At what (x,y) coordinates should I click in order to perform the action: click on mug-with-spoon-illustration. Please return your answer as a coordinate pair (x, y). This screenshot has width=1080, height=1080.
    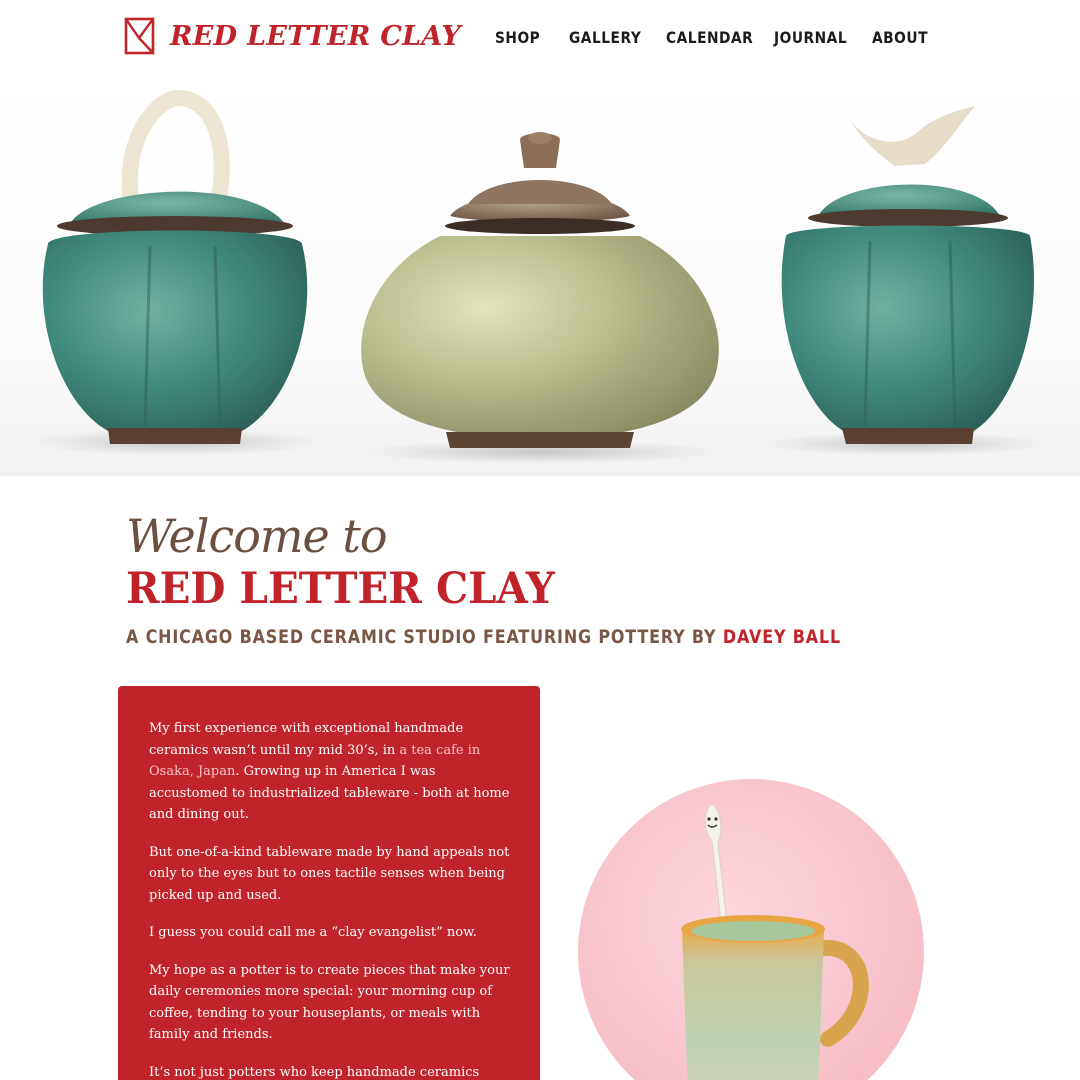
    Looking at the image, I should click on (775, 941).